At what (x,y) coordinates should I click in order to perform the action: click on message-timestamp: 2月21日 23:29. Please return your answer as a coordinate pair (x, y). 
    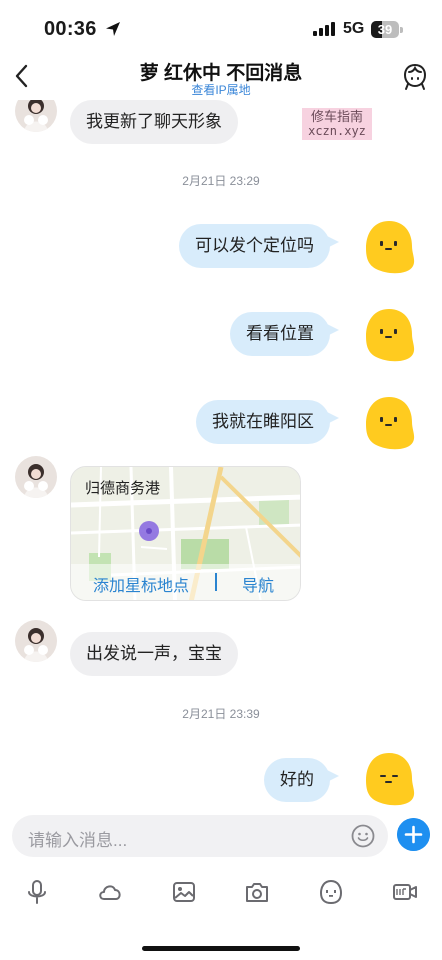
    Looking at the image, I should click on (221, 181).